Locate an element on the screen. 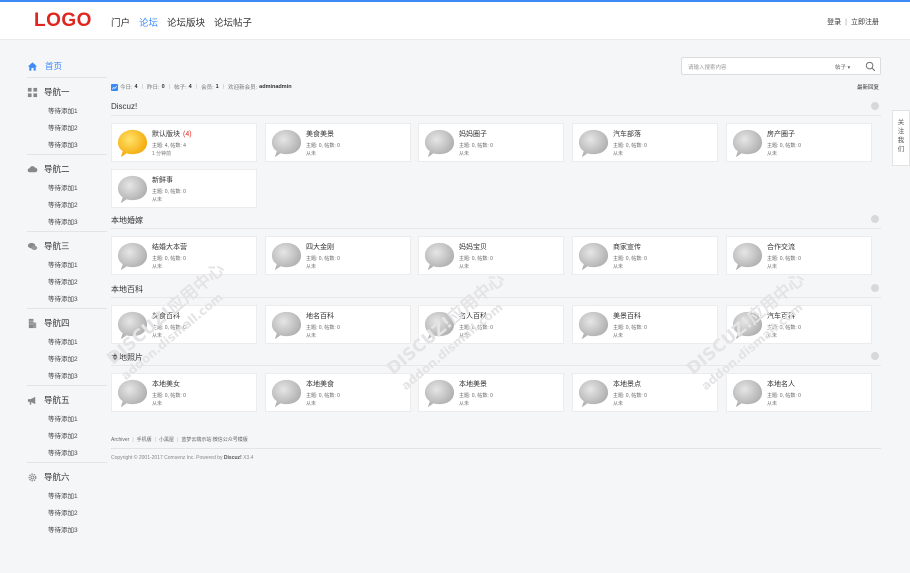 The image size is (910, 573). forum-name: 汽车百科 is located at coordinates (781, 316).